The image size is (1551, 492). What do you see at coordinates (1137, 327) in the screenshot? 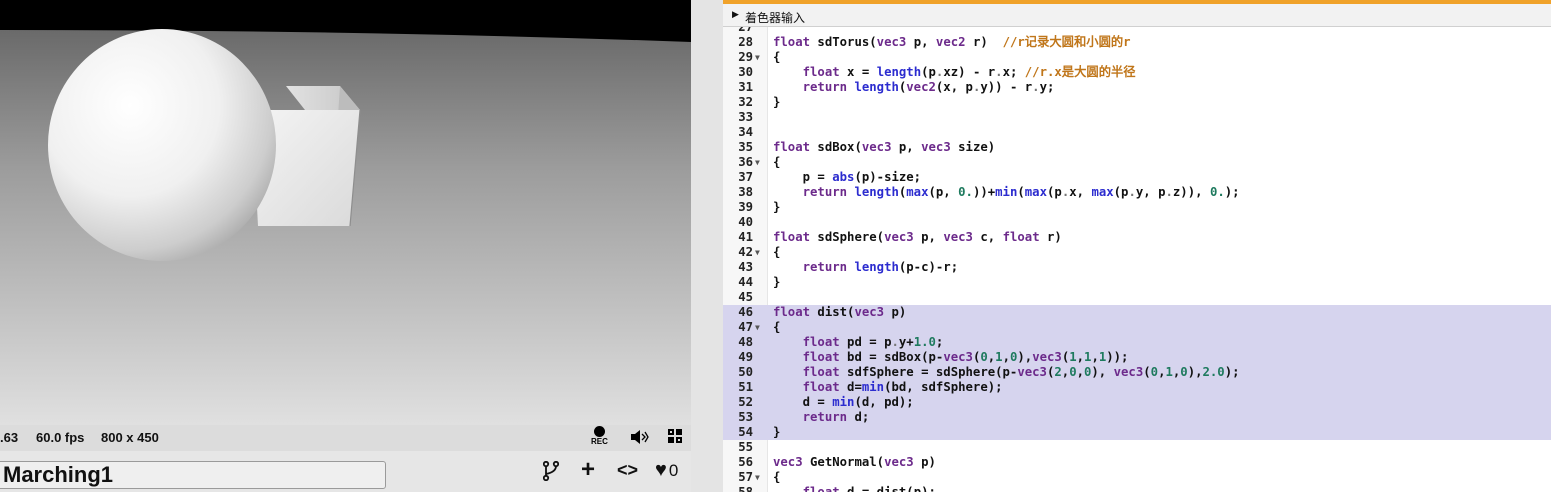
I see `code-line: 47 ▼ {` at bounding box center [1137, 327].